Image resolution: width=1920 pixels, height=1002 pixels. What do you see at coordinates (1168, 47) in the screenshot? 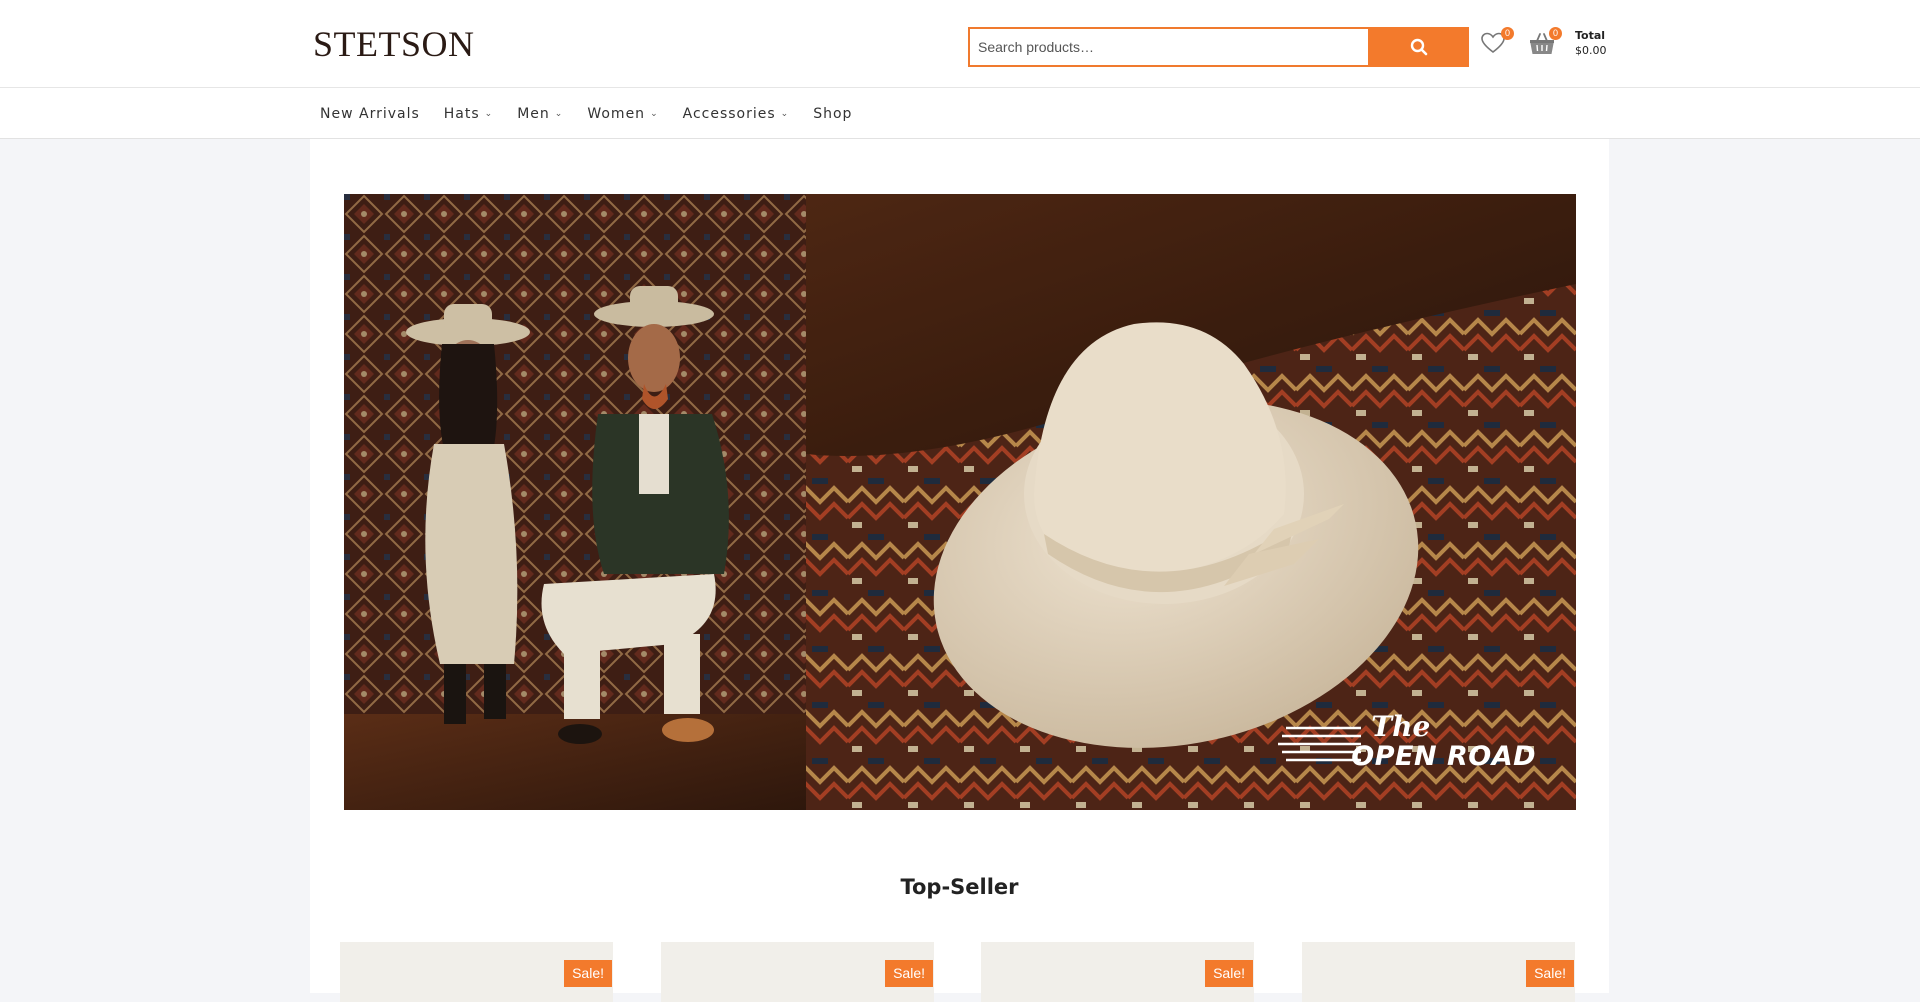
I see `search-input` at bounding box center [1168, 47].